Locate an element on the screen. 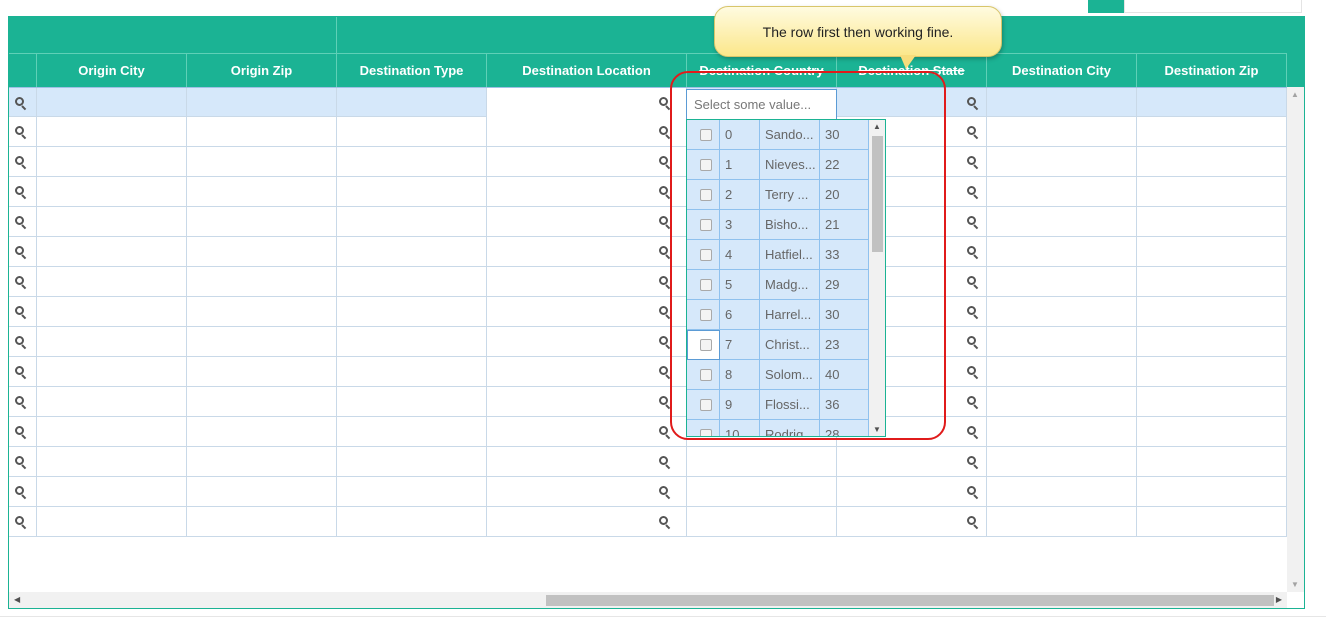 The width and height of the screenshot is (1326, 620). horizontal-scroll-thumb is located at coordinates (910, 600).